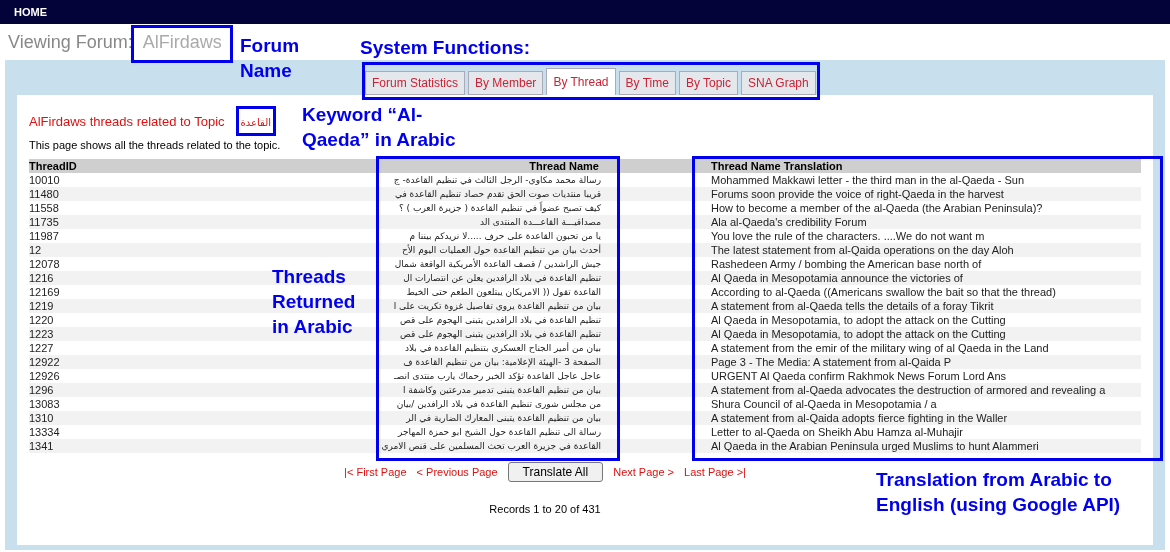  I want to click on table-cell-text: جيش الراشدين / قصف القاعدة الأمريكية الواقعة شمال, so click(497, 264).